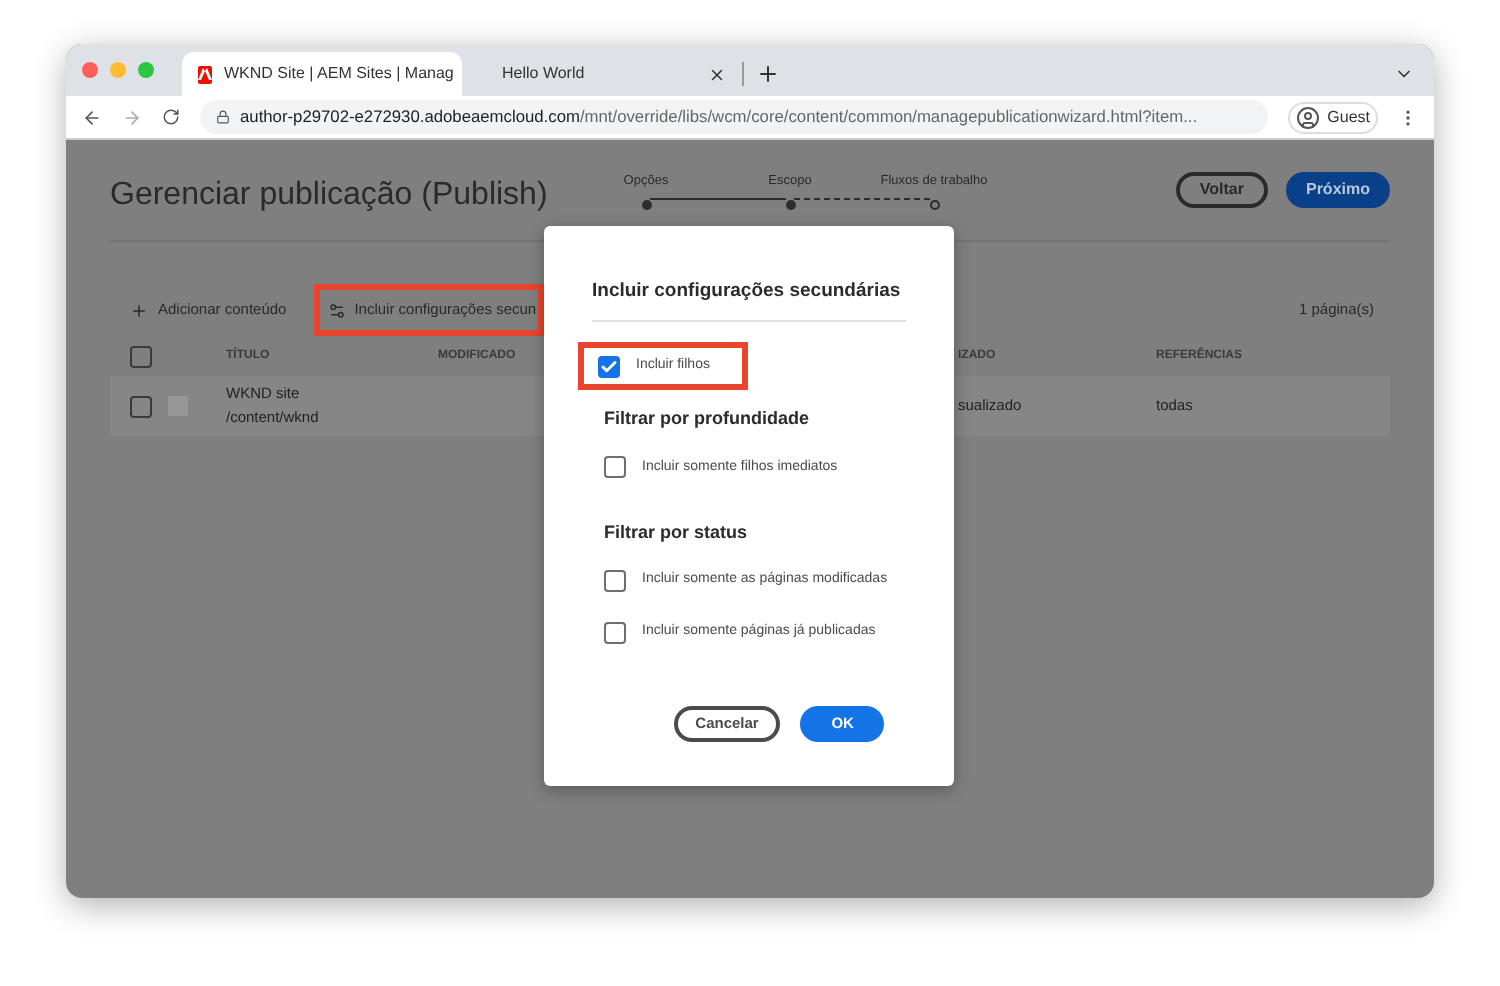 This screenshot has width=1500, height=986. Describe the element at coordinates (330, 196) in the screenshot. I see `page-title: Gerenciar publicação (Publish)` at that location.